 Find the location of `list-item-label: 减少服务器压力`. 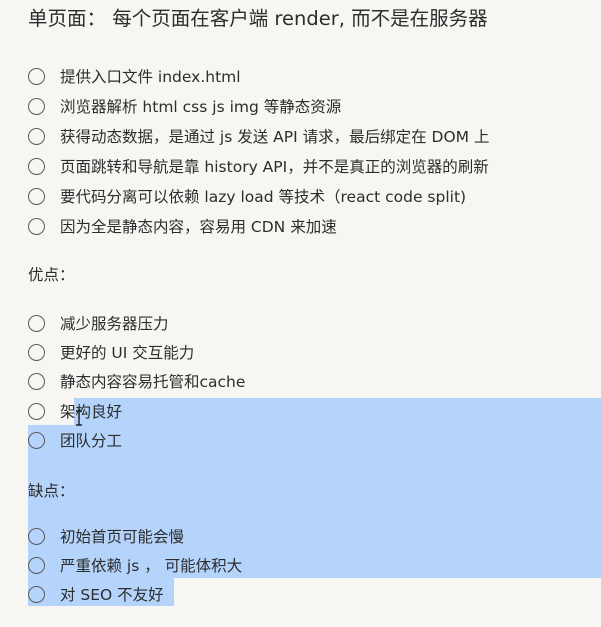

list-item-label: 减少服务器压力 is located at coordinates (114, 324).